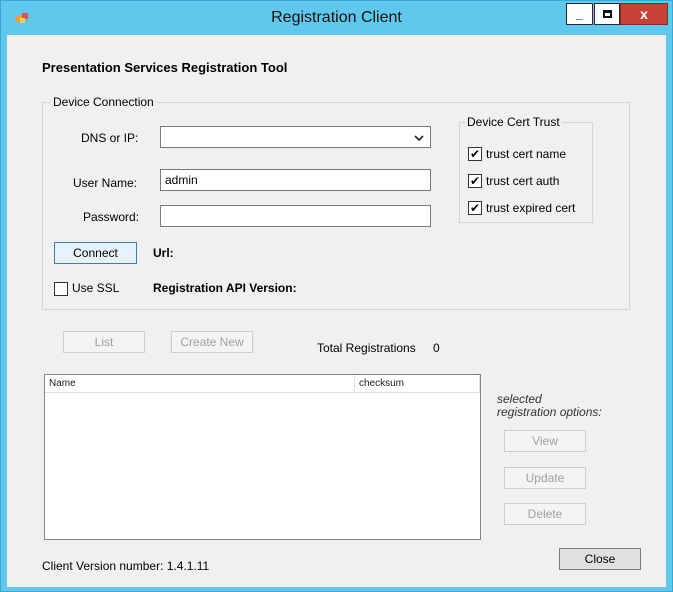  Describe the element at coordinates (531, 208) in the screenshot. I see `trust-expired-cert-label: trust expired cert` at that location.